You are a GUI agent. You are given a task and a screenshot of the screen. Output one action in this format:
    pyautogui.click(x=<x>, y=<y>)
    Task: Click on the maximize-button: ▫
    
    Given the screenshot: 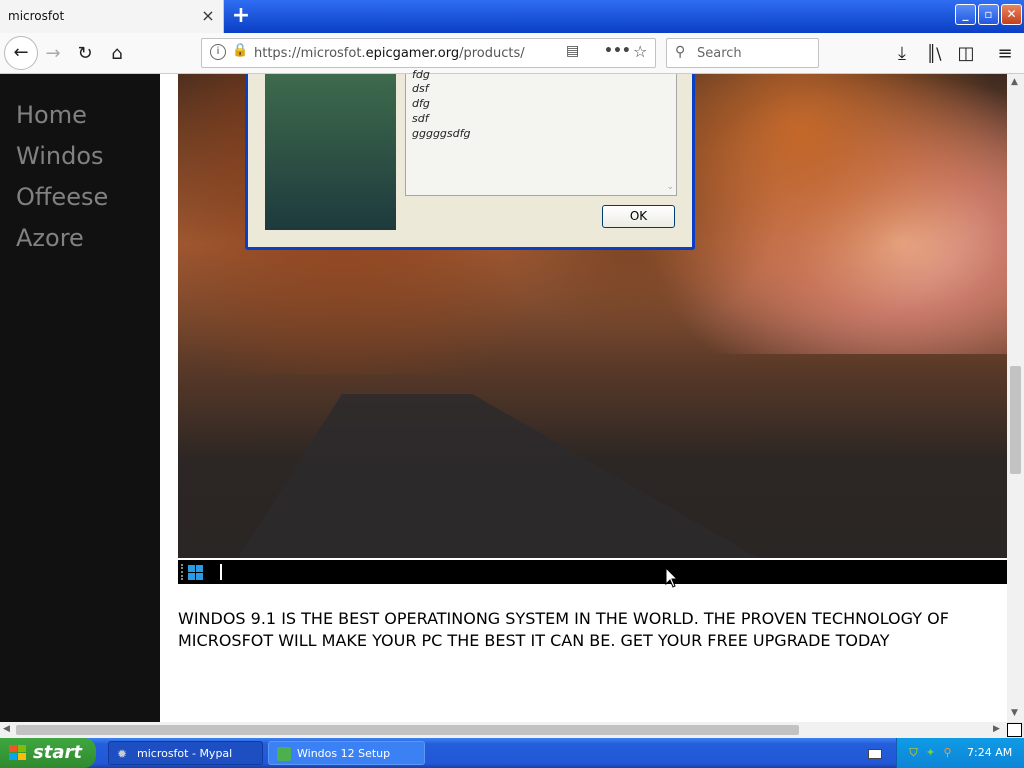 What is the action you would take?
    pyautogui.click(x=988, y=14)
    